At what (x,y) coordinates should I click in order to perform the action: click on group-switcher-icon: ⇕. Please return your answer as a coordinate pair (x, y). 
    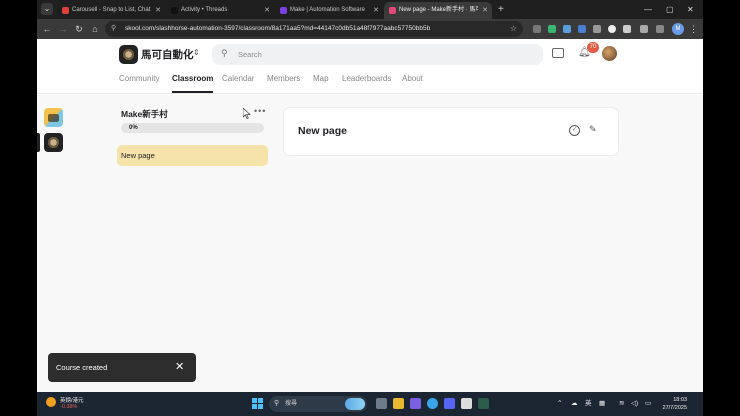
    Looking at the image, I should click on (196, 52).